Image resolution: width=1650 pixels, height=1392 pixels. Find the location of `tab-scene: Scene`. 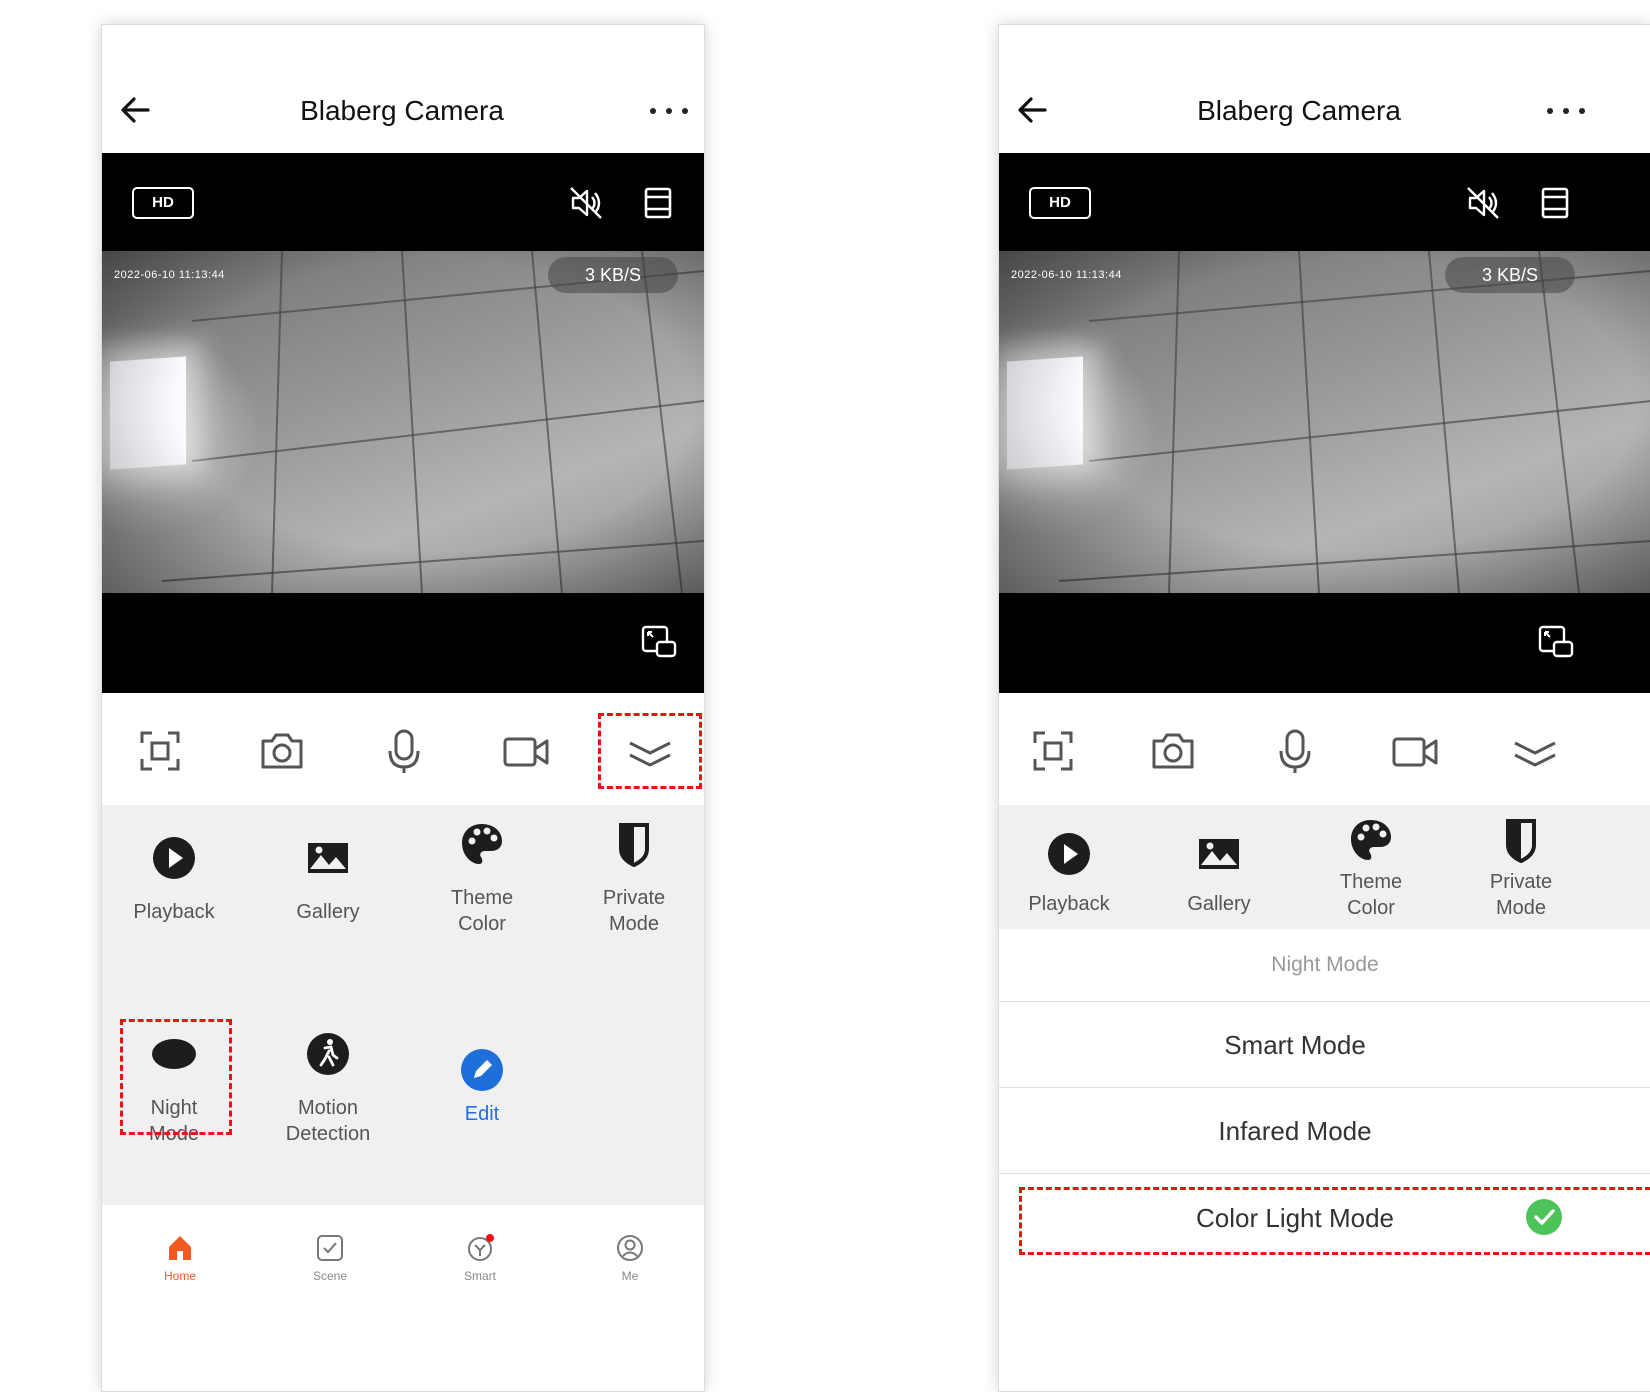

tab-scene: Scene is located at coordinates (330, 1258).